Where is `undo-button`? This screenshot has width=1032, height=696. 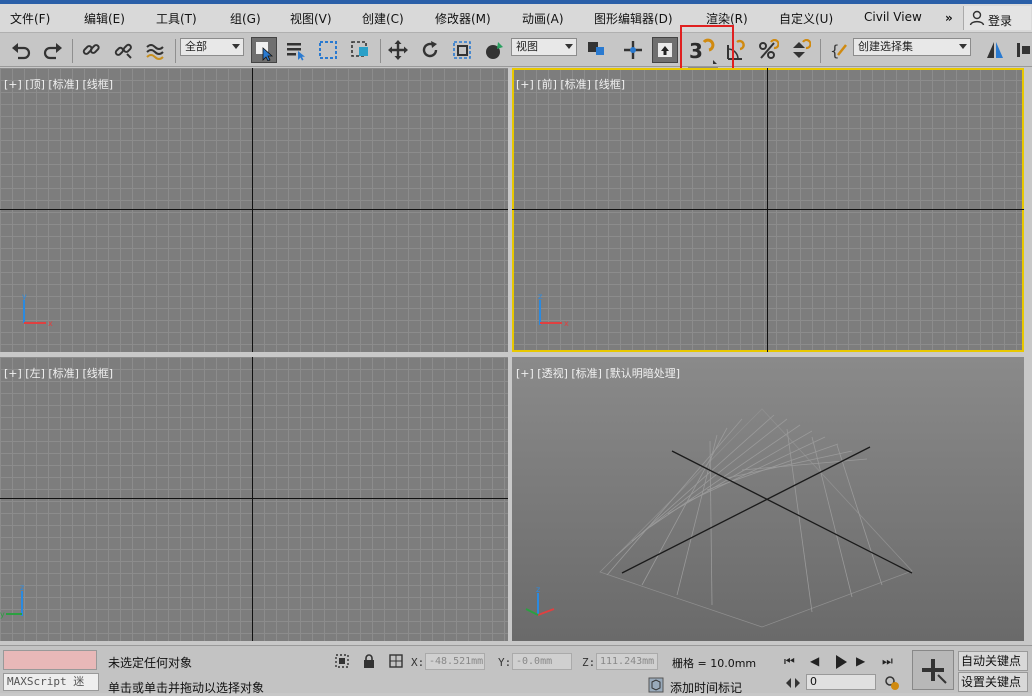 undo-button is located at coordinates (21, 50).